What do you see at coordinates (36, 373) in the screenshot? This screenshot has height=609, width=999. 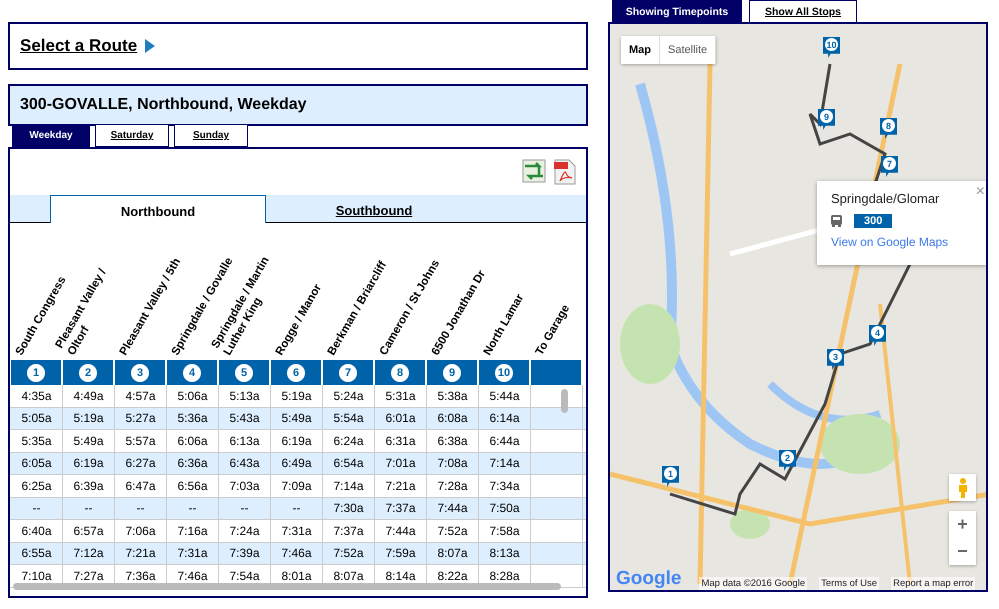 I see `timepoint-number: 1` at bounding box center [36, 373].